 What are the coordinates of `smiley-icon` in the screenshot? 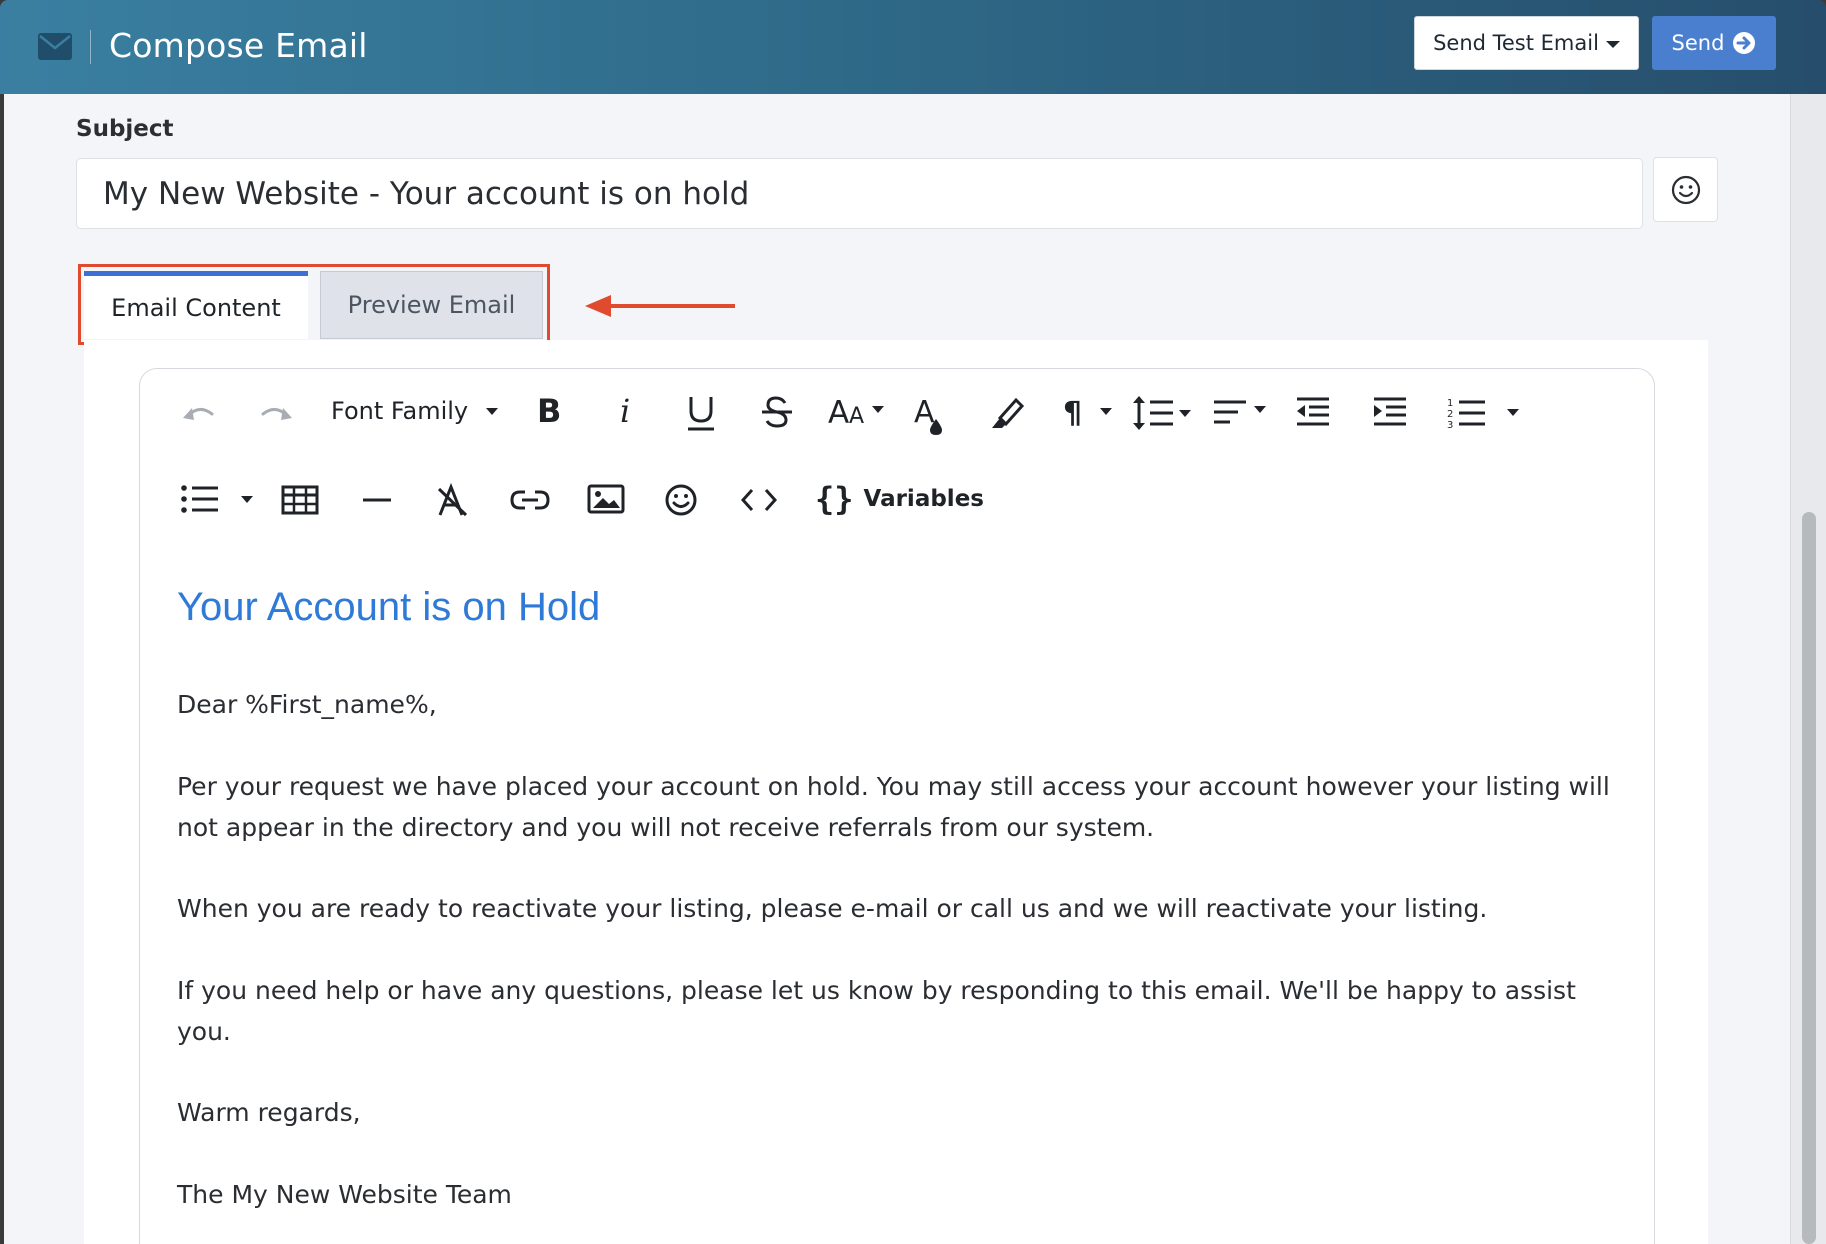 It's located at (1685, 189).